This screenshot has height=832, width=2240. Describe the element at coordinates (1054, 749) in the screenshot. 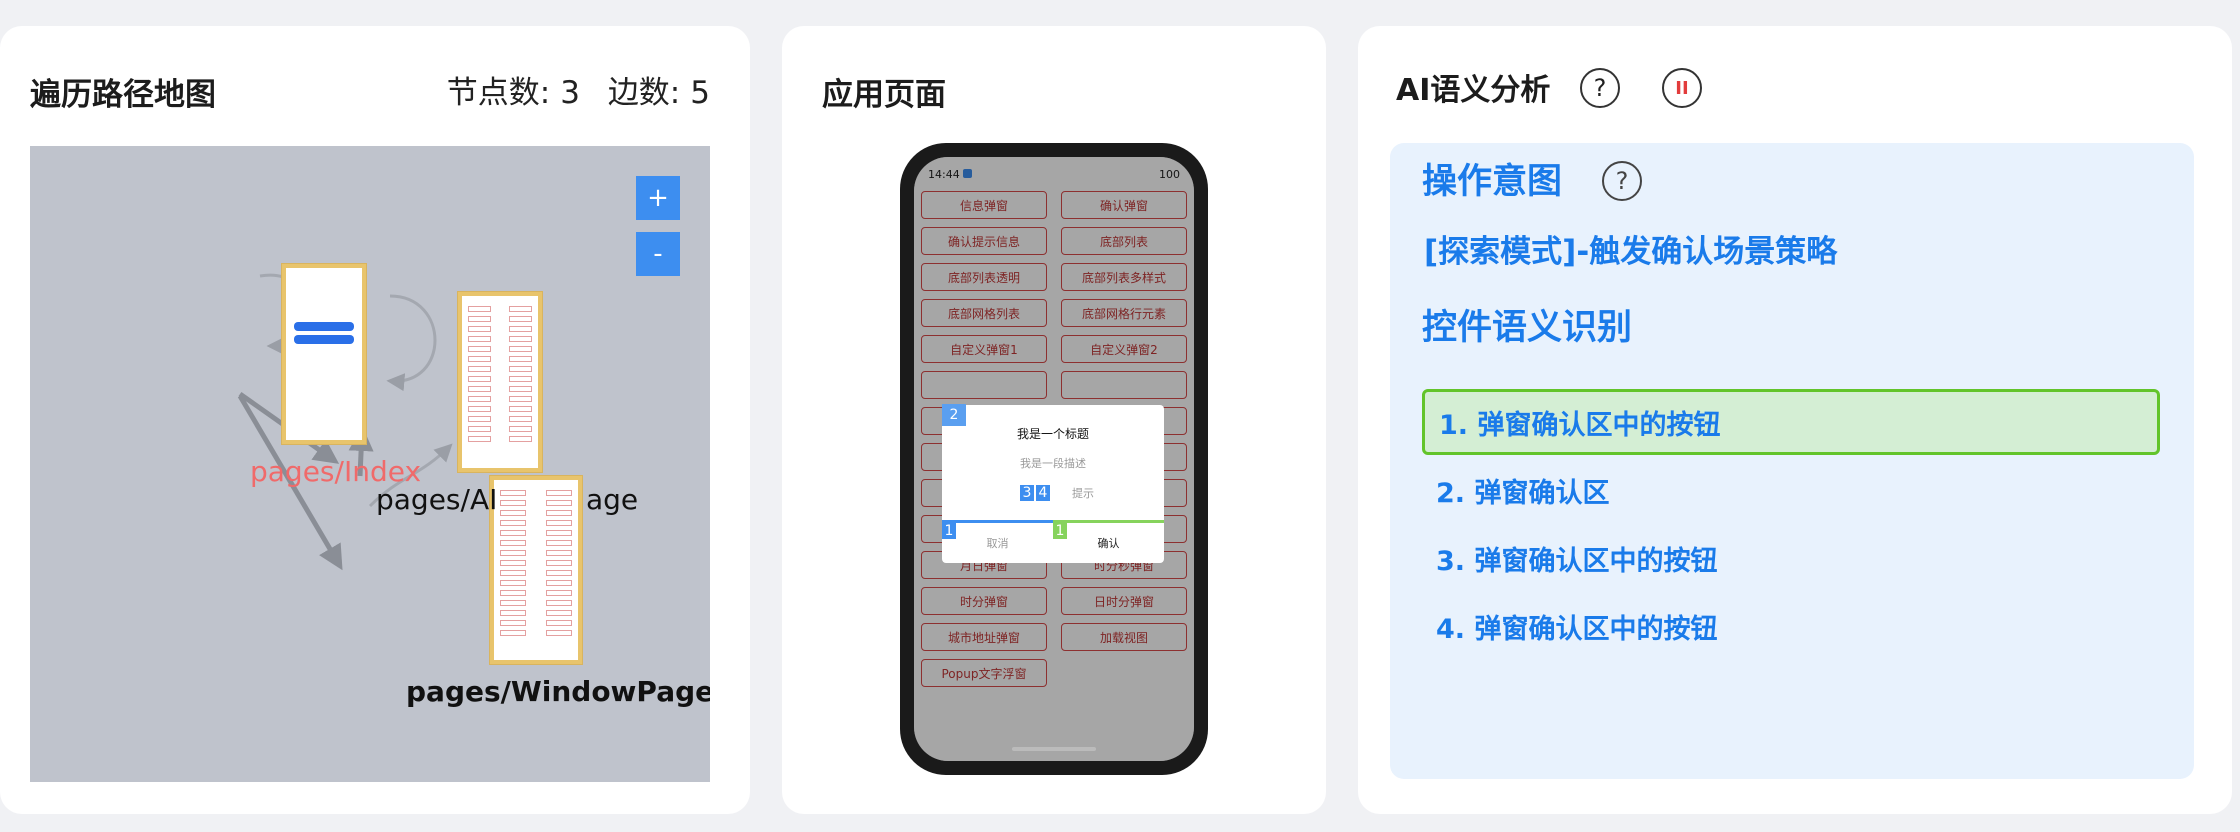

I see `home-indicator` at that location.